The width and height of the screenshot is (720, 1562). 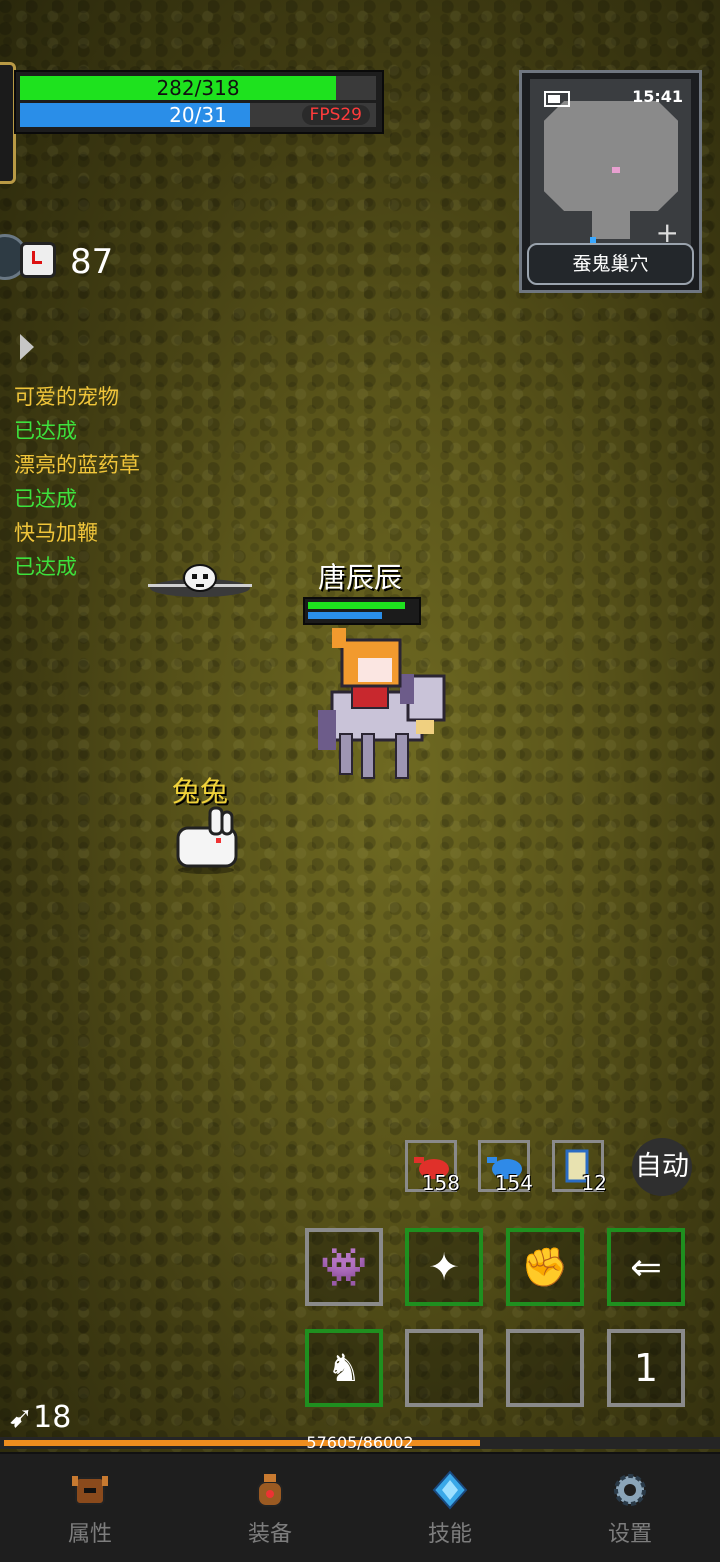 What do you see at coordinates (440, 1183) in the screenshot?
I see `red-potion-count: 158` at bounding box center [440, 1183].